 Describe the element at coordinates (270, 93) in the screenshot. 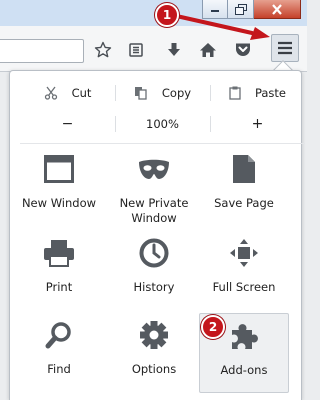

I see `paste-label: Paste` at that location.